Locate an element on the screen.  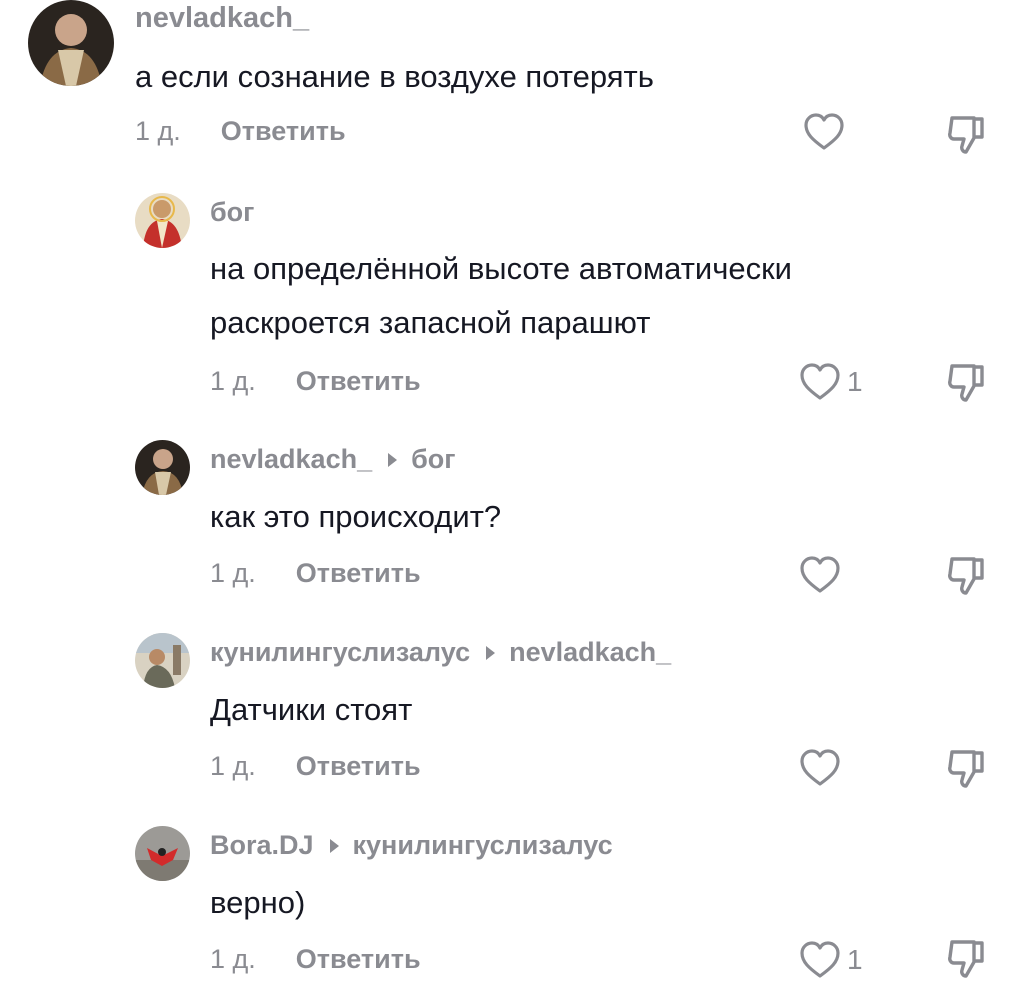
avatar is located at coordinates (162, 853).